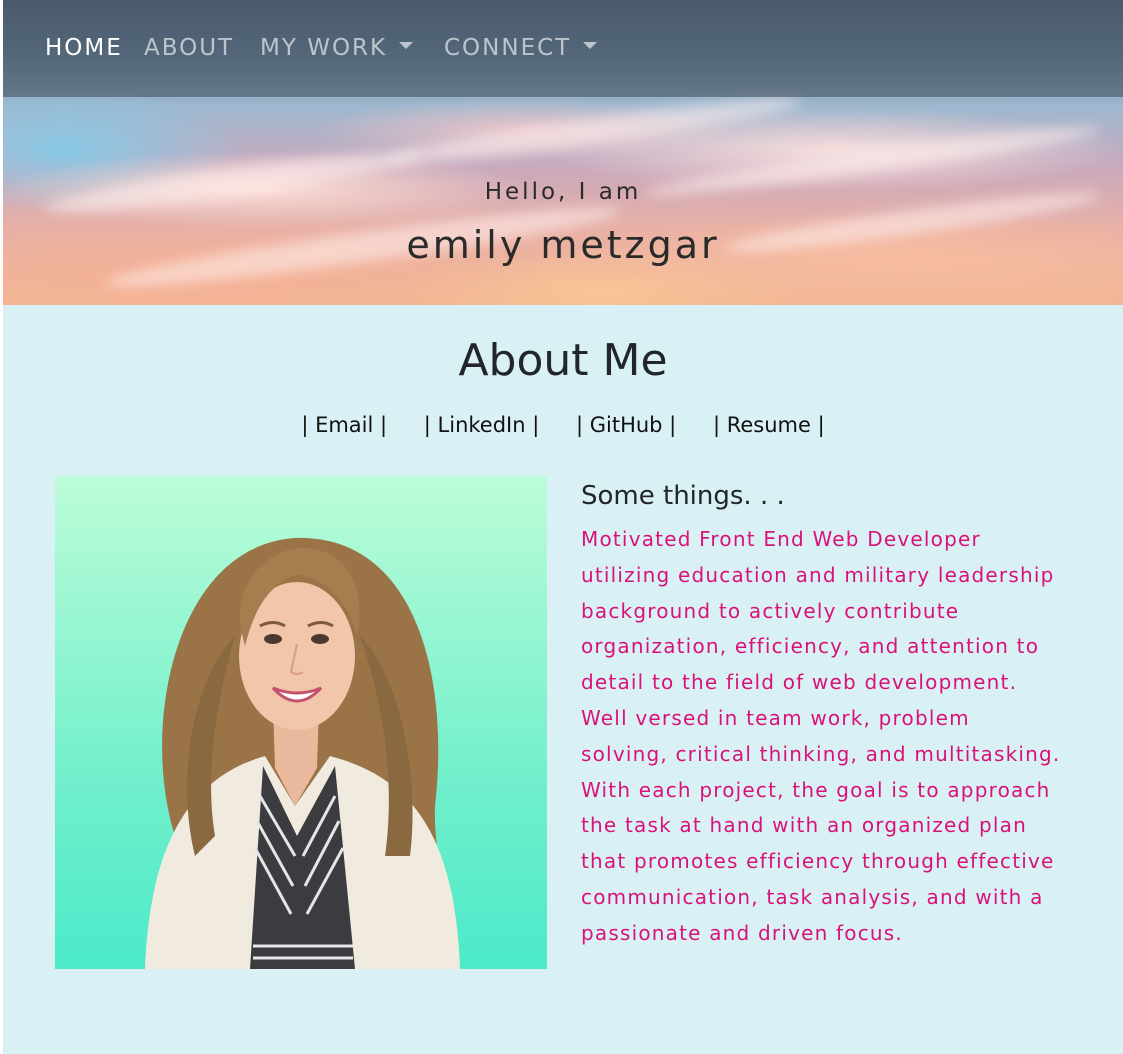 The height and width of the screenshot is (1054, 1123). I want to click on nav-my-work-label: MY WORK, so click(324, 48).